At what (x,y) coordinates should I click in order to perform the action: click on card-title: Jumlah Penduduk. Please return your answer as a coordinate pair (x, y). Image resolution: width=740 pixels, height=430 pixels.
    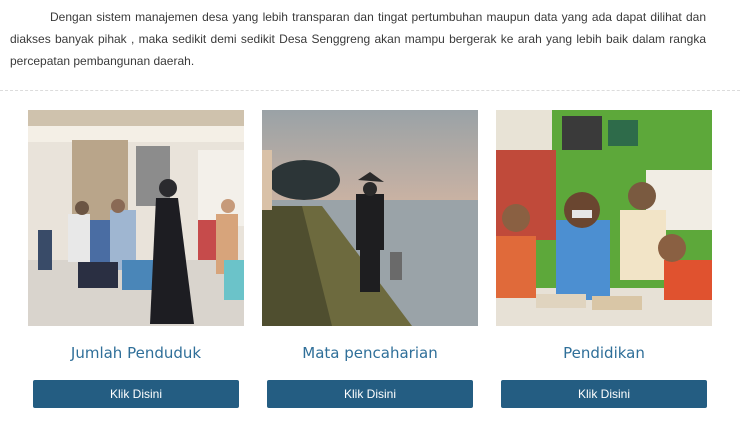
    Looking at the image, I should click on (136, 353).